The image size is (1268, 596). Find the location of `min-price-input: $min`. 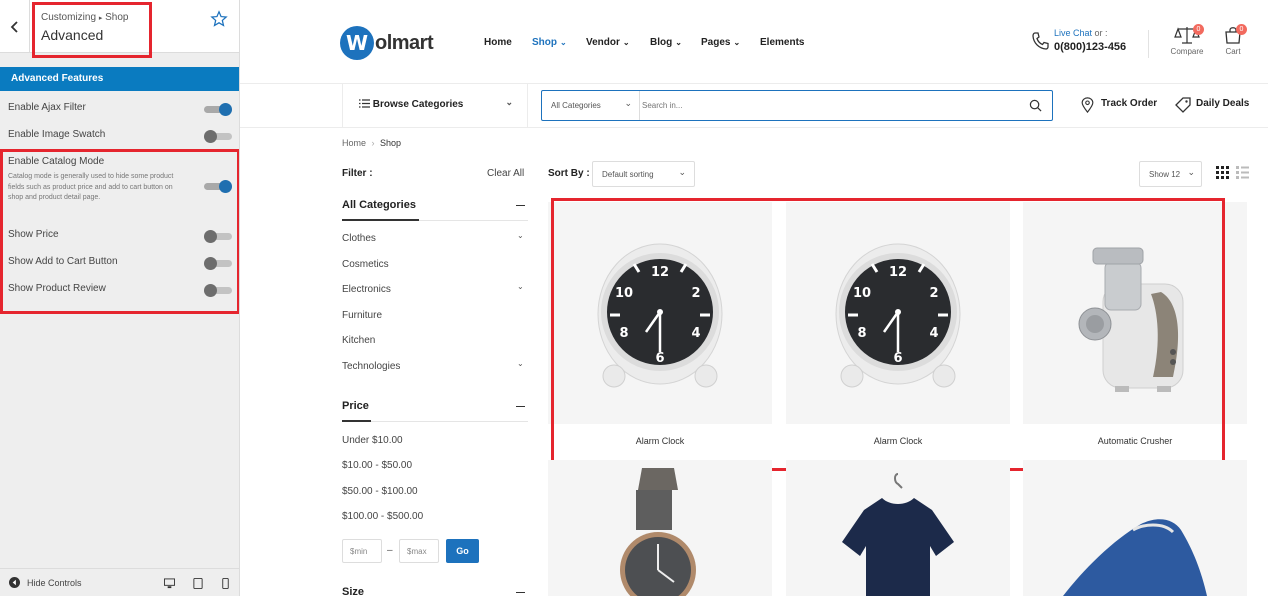

min-price-input: $min is located at coordinates (362, 551).